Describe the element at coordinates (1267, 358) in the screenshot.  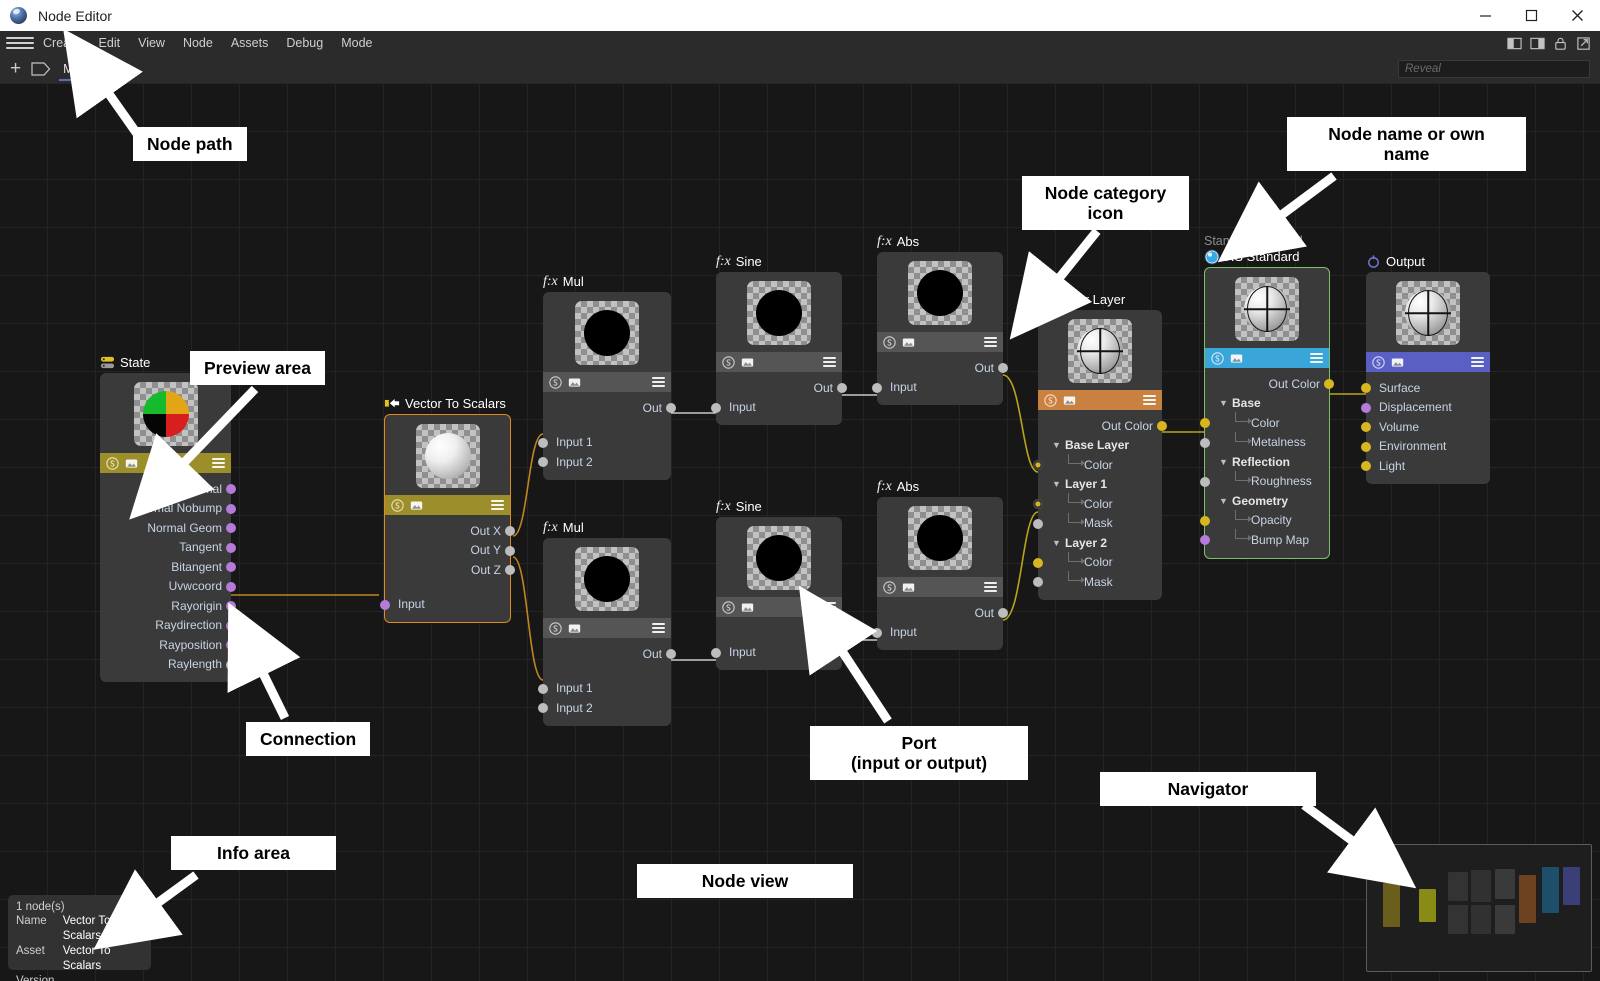
I see `node-rs-toolbar` at that location.